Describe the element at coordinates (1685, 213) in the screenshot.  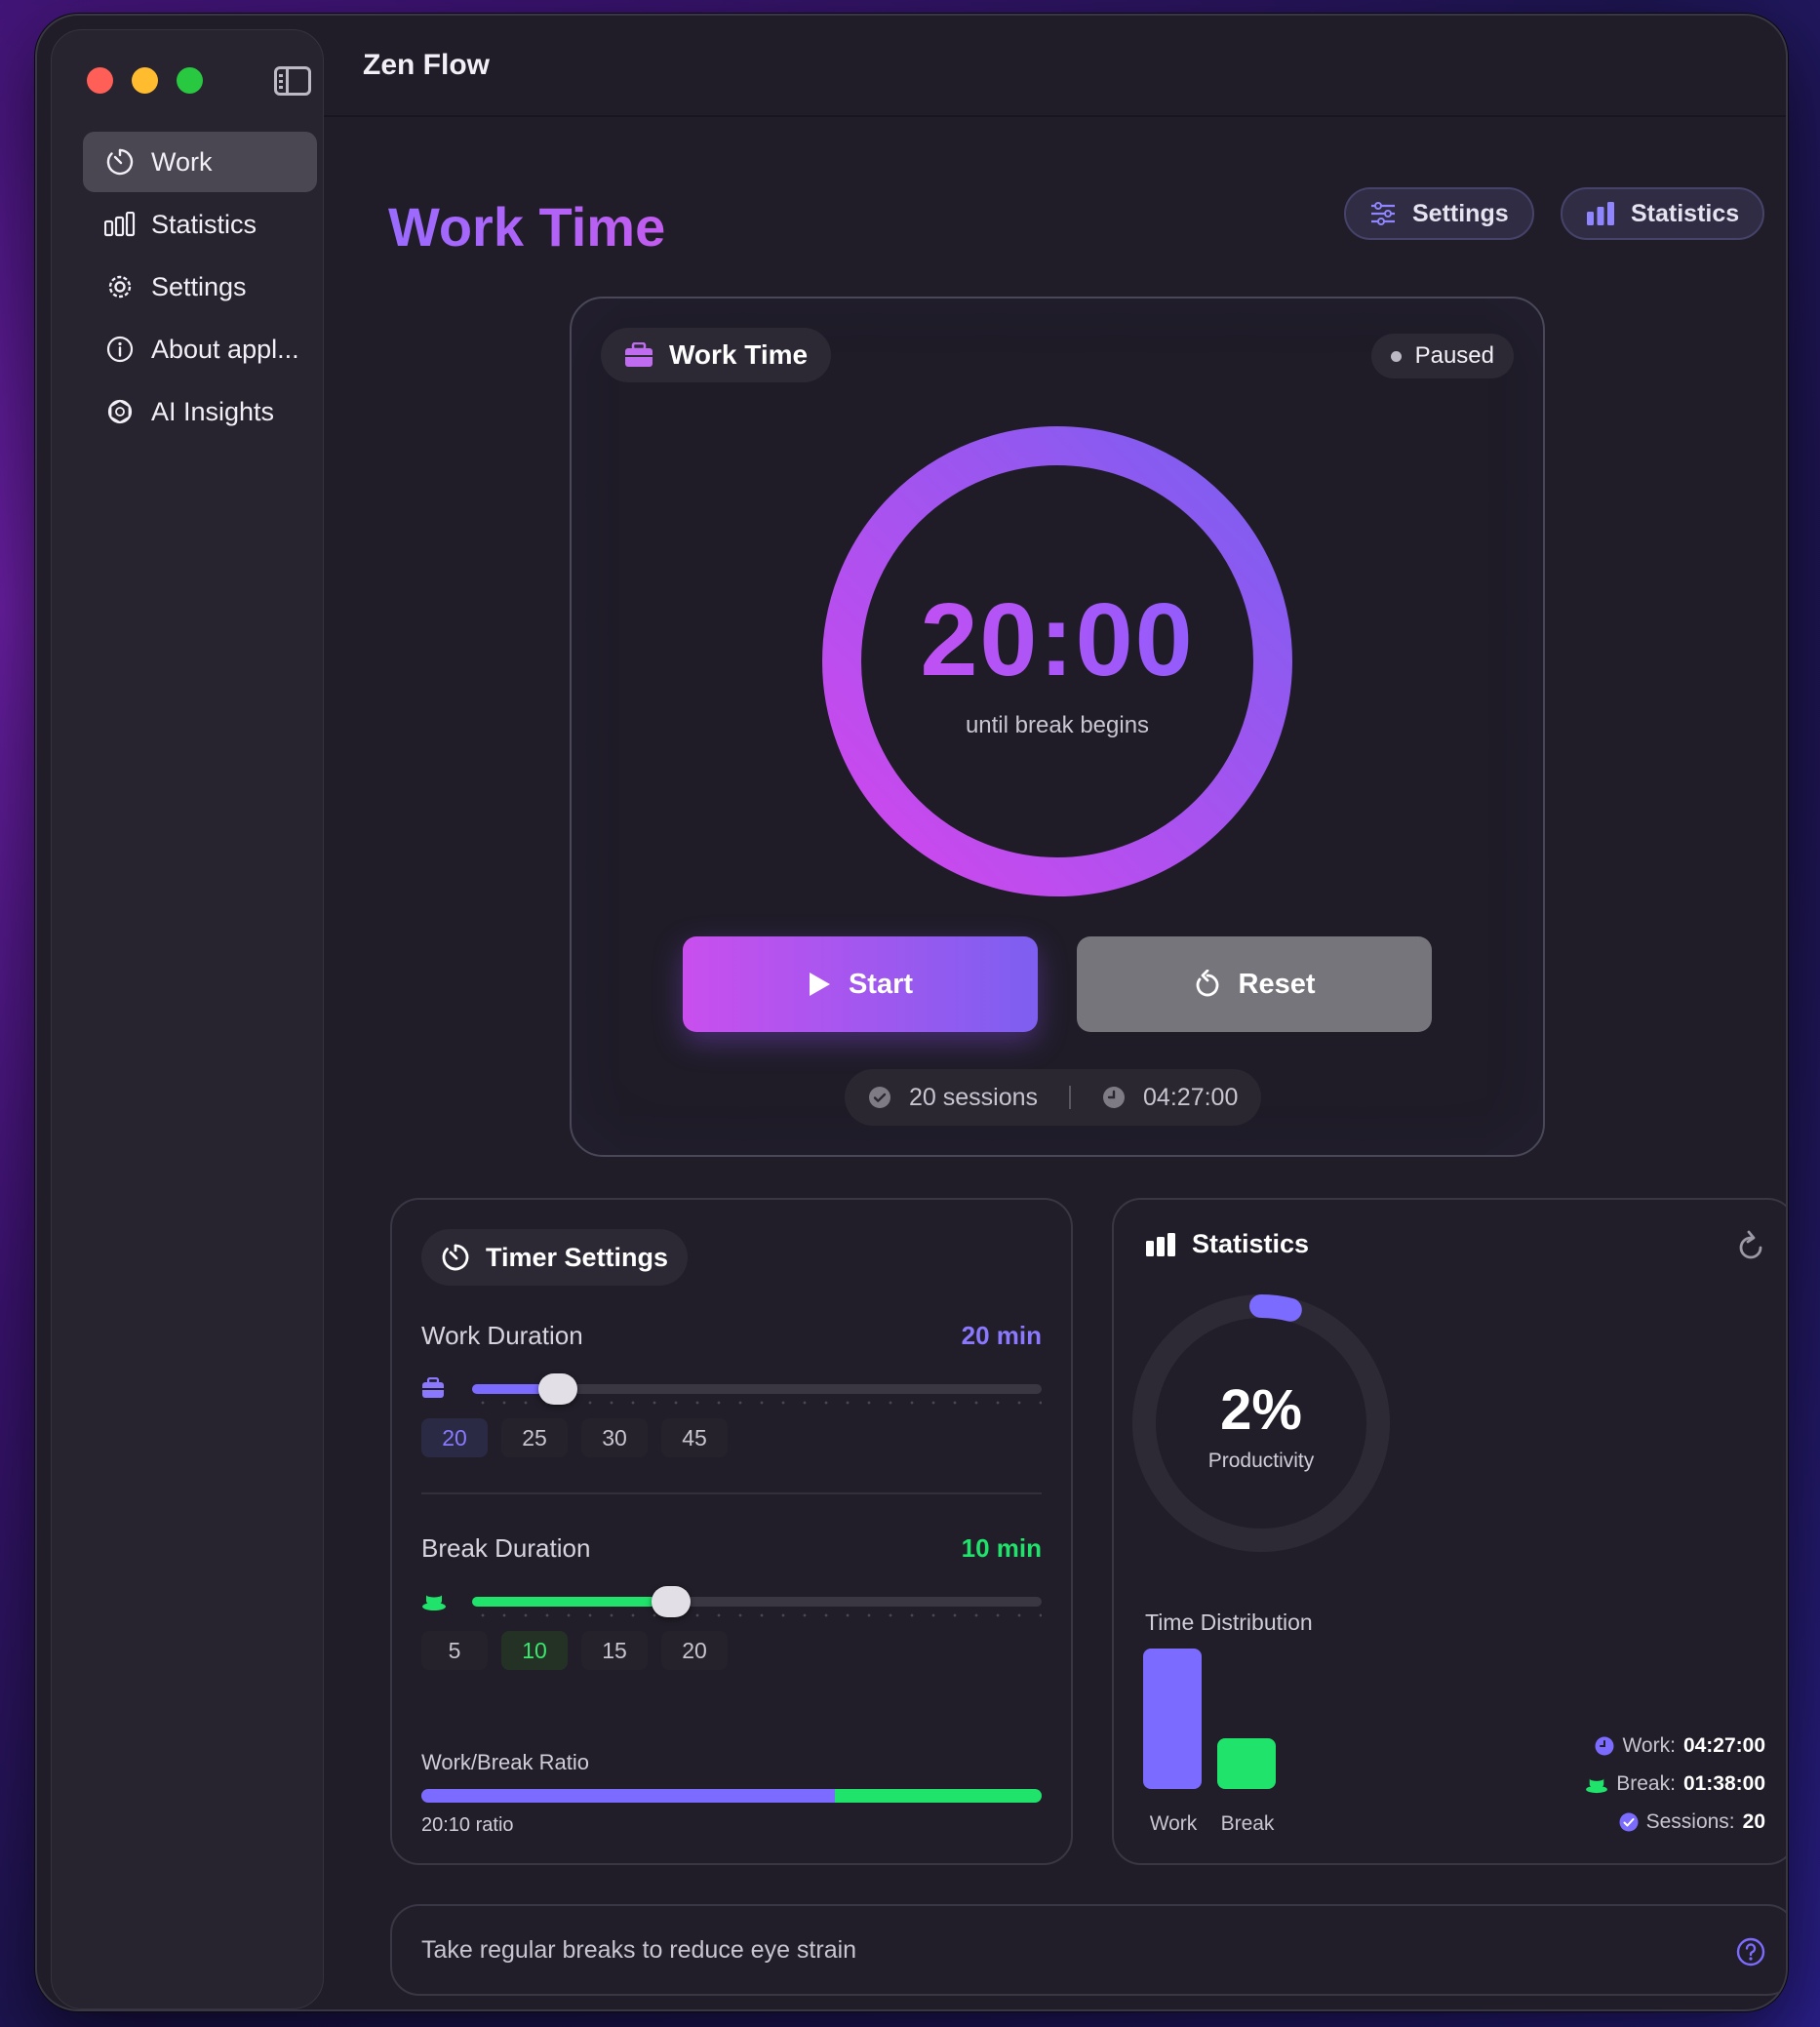
I see `statistics-button-label: Statistics` at that location.